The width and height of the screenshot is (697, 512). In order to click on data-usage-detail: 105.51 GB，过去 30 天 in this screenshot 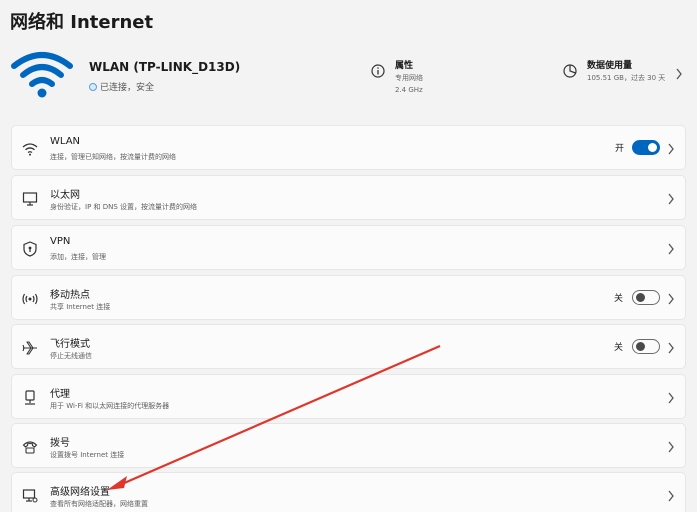, I will do `click(626, 78)`.